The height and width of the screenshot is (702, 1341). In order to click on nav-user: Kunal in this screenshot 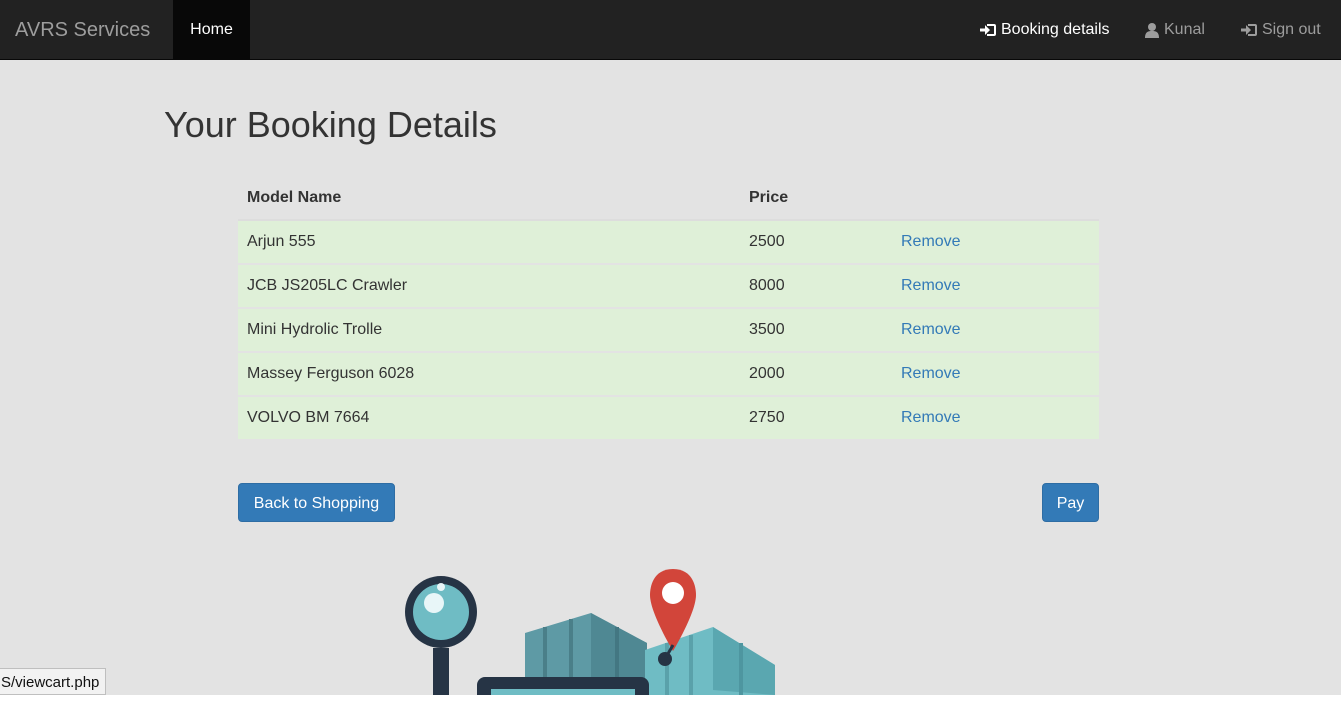, I will do `click(1174, 29)`.